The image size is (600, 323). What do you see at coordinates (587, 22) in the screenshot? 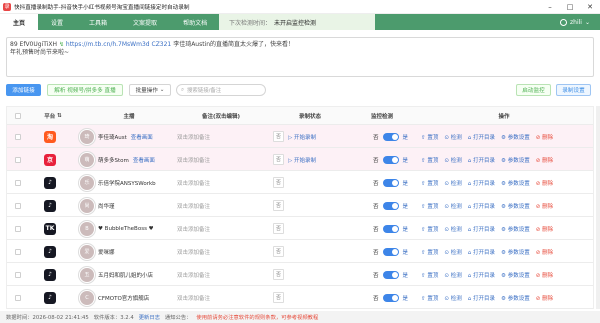
I see `chevron-down-icon: ⌄` at bounding box center [587, 22].